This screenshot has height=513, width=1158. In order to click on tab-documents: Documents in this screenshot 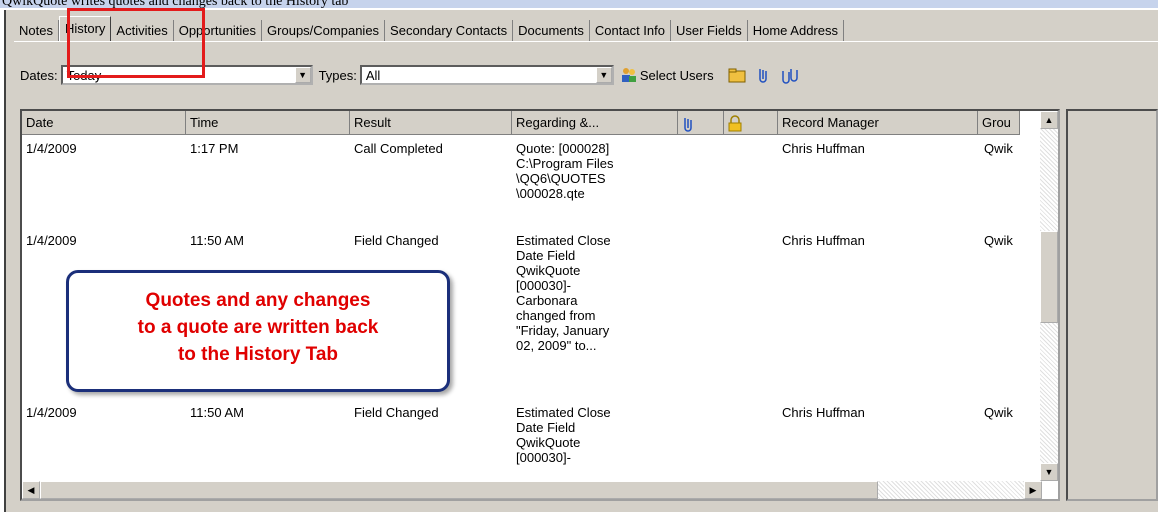, I will do `click(551, 31)`.